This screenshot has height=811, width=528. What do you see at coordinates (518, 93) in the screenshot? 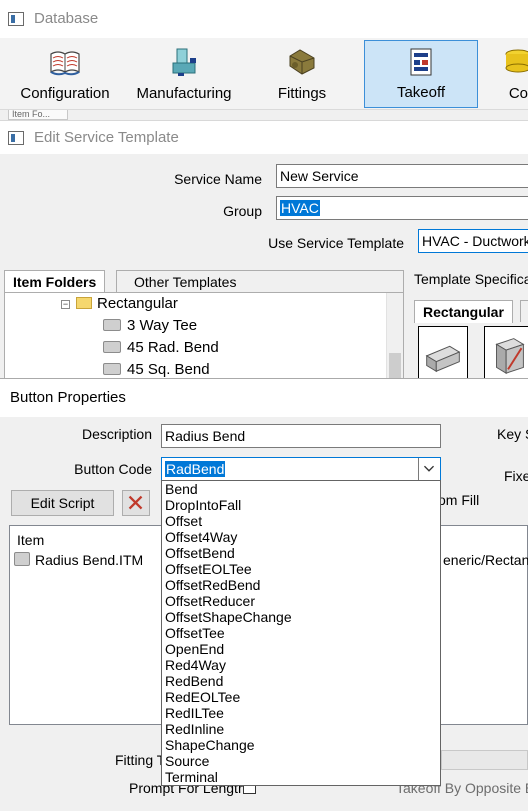
I see `ribbon-label-co: Co` at bounding box center [518, 93].